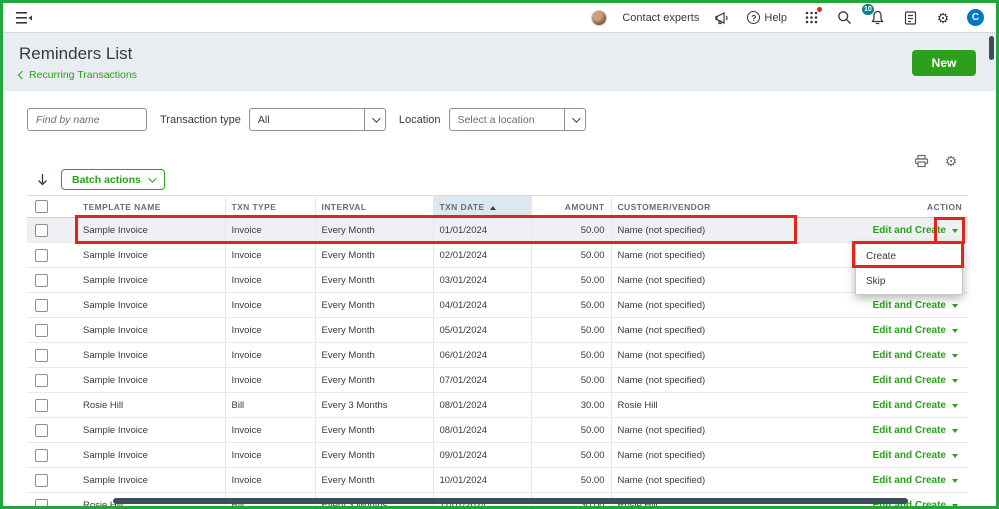 The height and width of the screenshot is (509, 999). Describe the element at coordinates (419, 119) in the screenshot. I see `location-label: Location` at that location.